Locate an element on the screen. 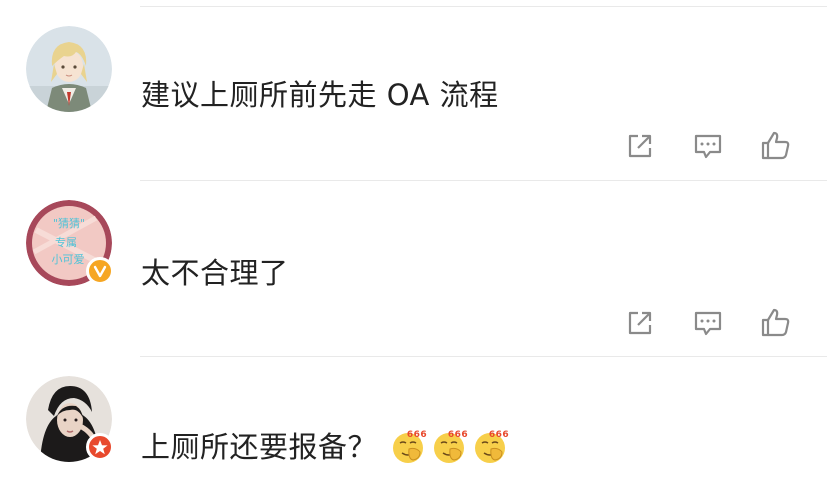  sticker-text-line: "猜猜" is located at coordinates (69, 223).